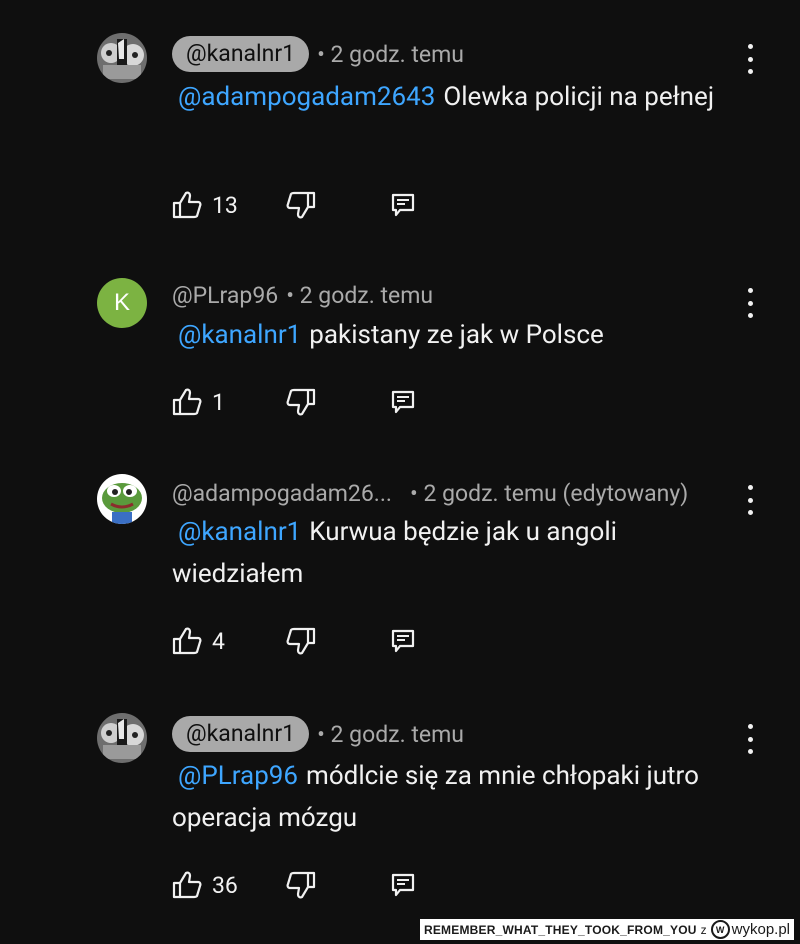  I want to click on comment-text: @kanalnr1 pakistany ze jak w Polsce, so click(452, 335).